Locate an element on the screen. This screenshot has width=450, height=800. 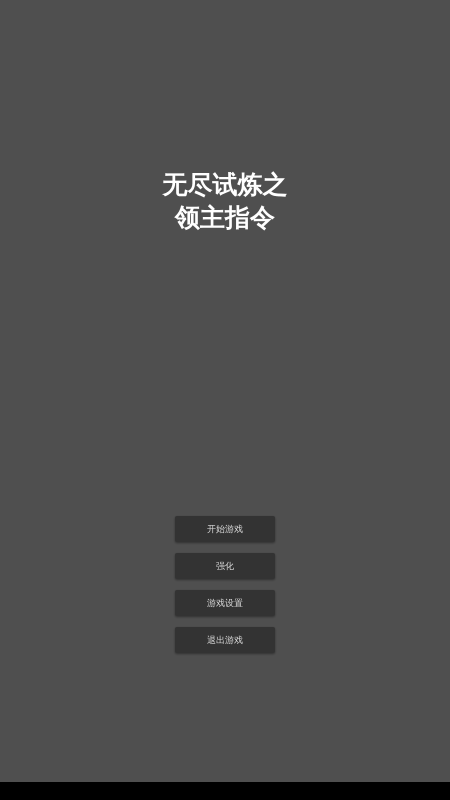
game-title: 领主指令 is located at coordinates (225, 218).